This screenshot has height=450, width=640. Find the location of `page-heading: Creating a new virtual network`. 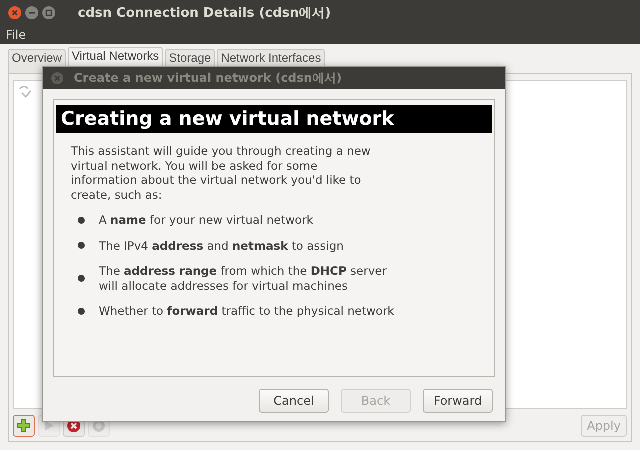

page-heading: Creating a new virtual network is located at coordinates (274, 119).